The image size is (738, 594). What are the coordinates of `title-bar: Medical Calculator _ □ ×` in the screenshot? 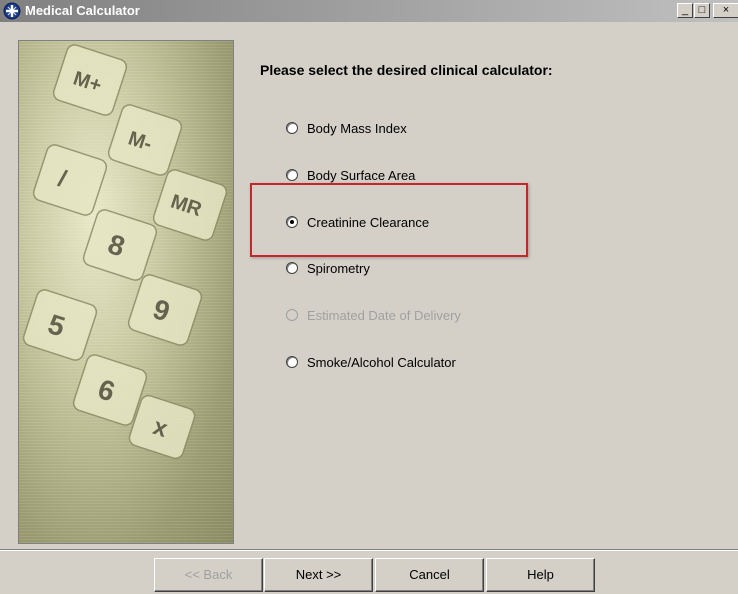 It's located at (369, 11).